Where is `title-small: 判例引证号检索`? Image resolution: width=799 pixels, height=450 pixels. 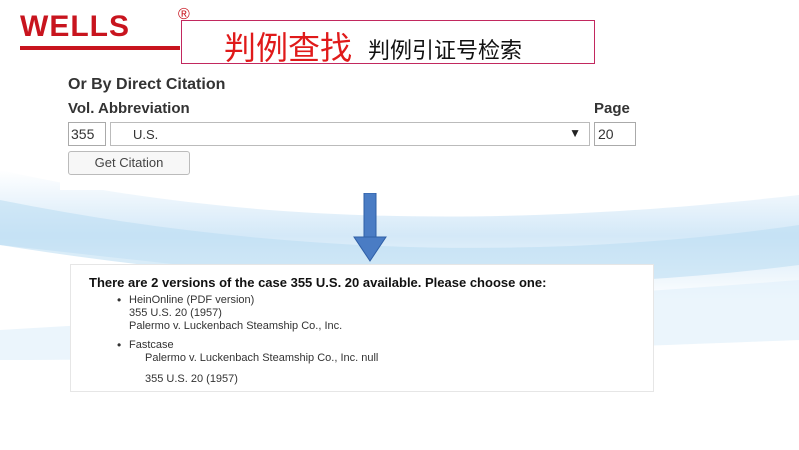 title-small: 判例引证号检索 is located at coordinates (445, 51).